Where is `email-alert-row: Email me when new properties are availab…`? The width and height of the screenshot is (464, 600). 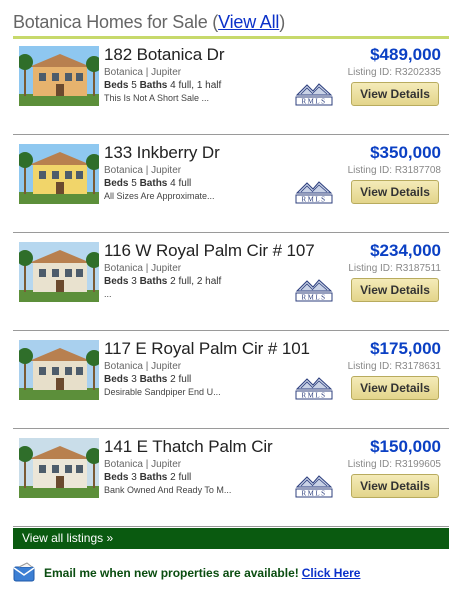 email-alert-row: Email me when new properties are availab… is located at coordinates (231, 574).